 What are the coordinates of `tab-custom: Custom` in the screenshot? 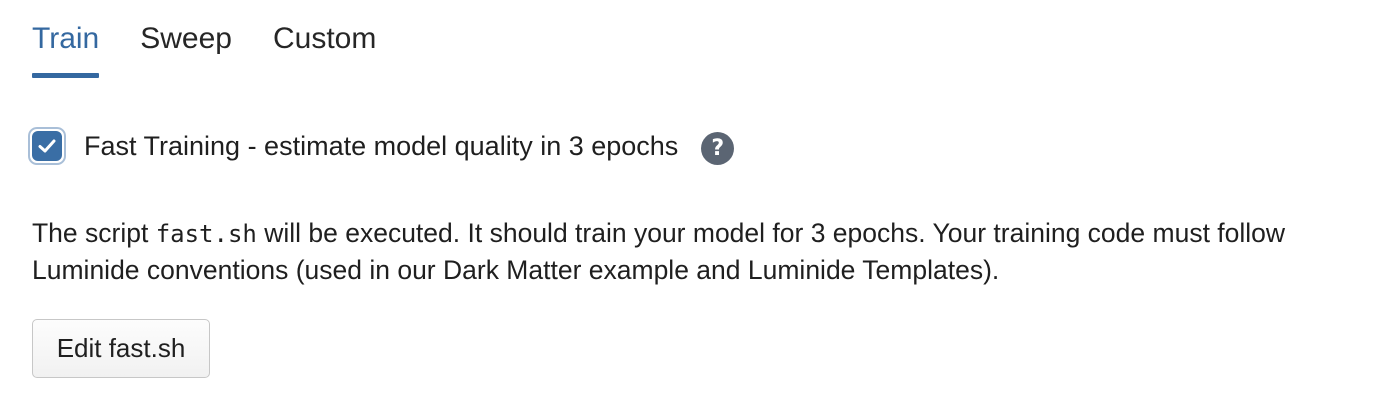 It's located at (324, 40).